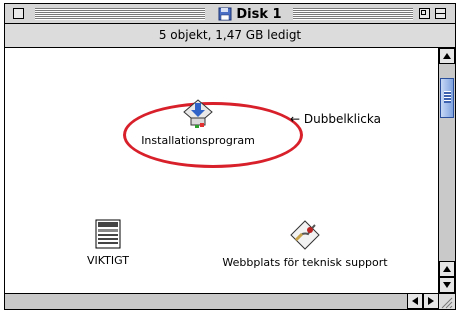 The image size is (460, 315). I want to click on zoom-box, so click(424, 13).